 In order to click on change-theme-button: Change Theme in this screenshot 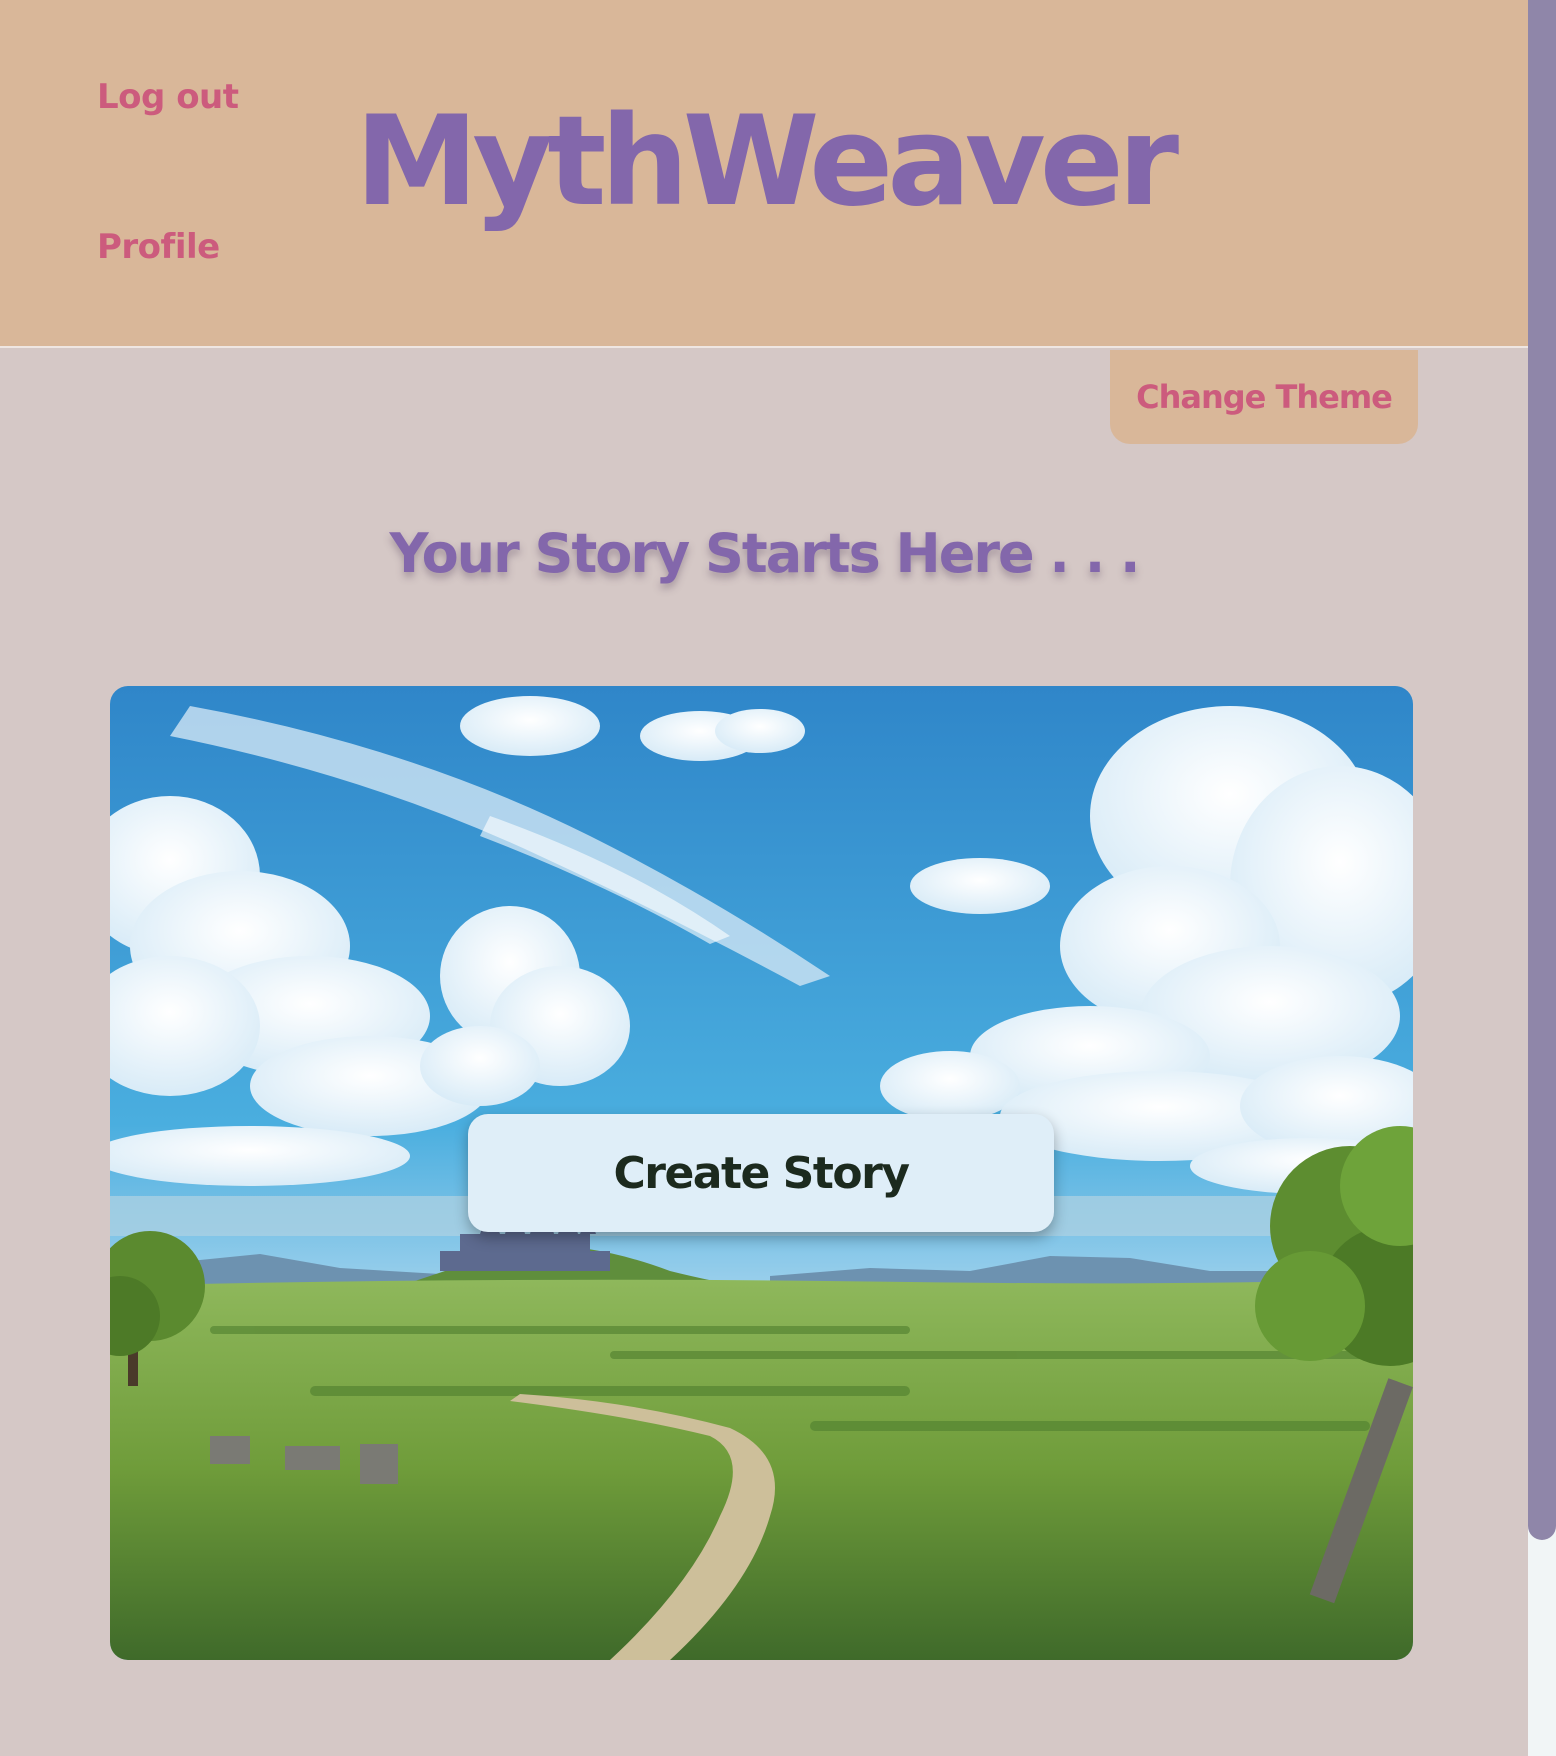, I will do `click(1264, 397)`.